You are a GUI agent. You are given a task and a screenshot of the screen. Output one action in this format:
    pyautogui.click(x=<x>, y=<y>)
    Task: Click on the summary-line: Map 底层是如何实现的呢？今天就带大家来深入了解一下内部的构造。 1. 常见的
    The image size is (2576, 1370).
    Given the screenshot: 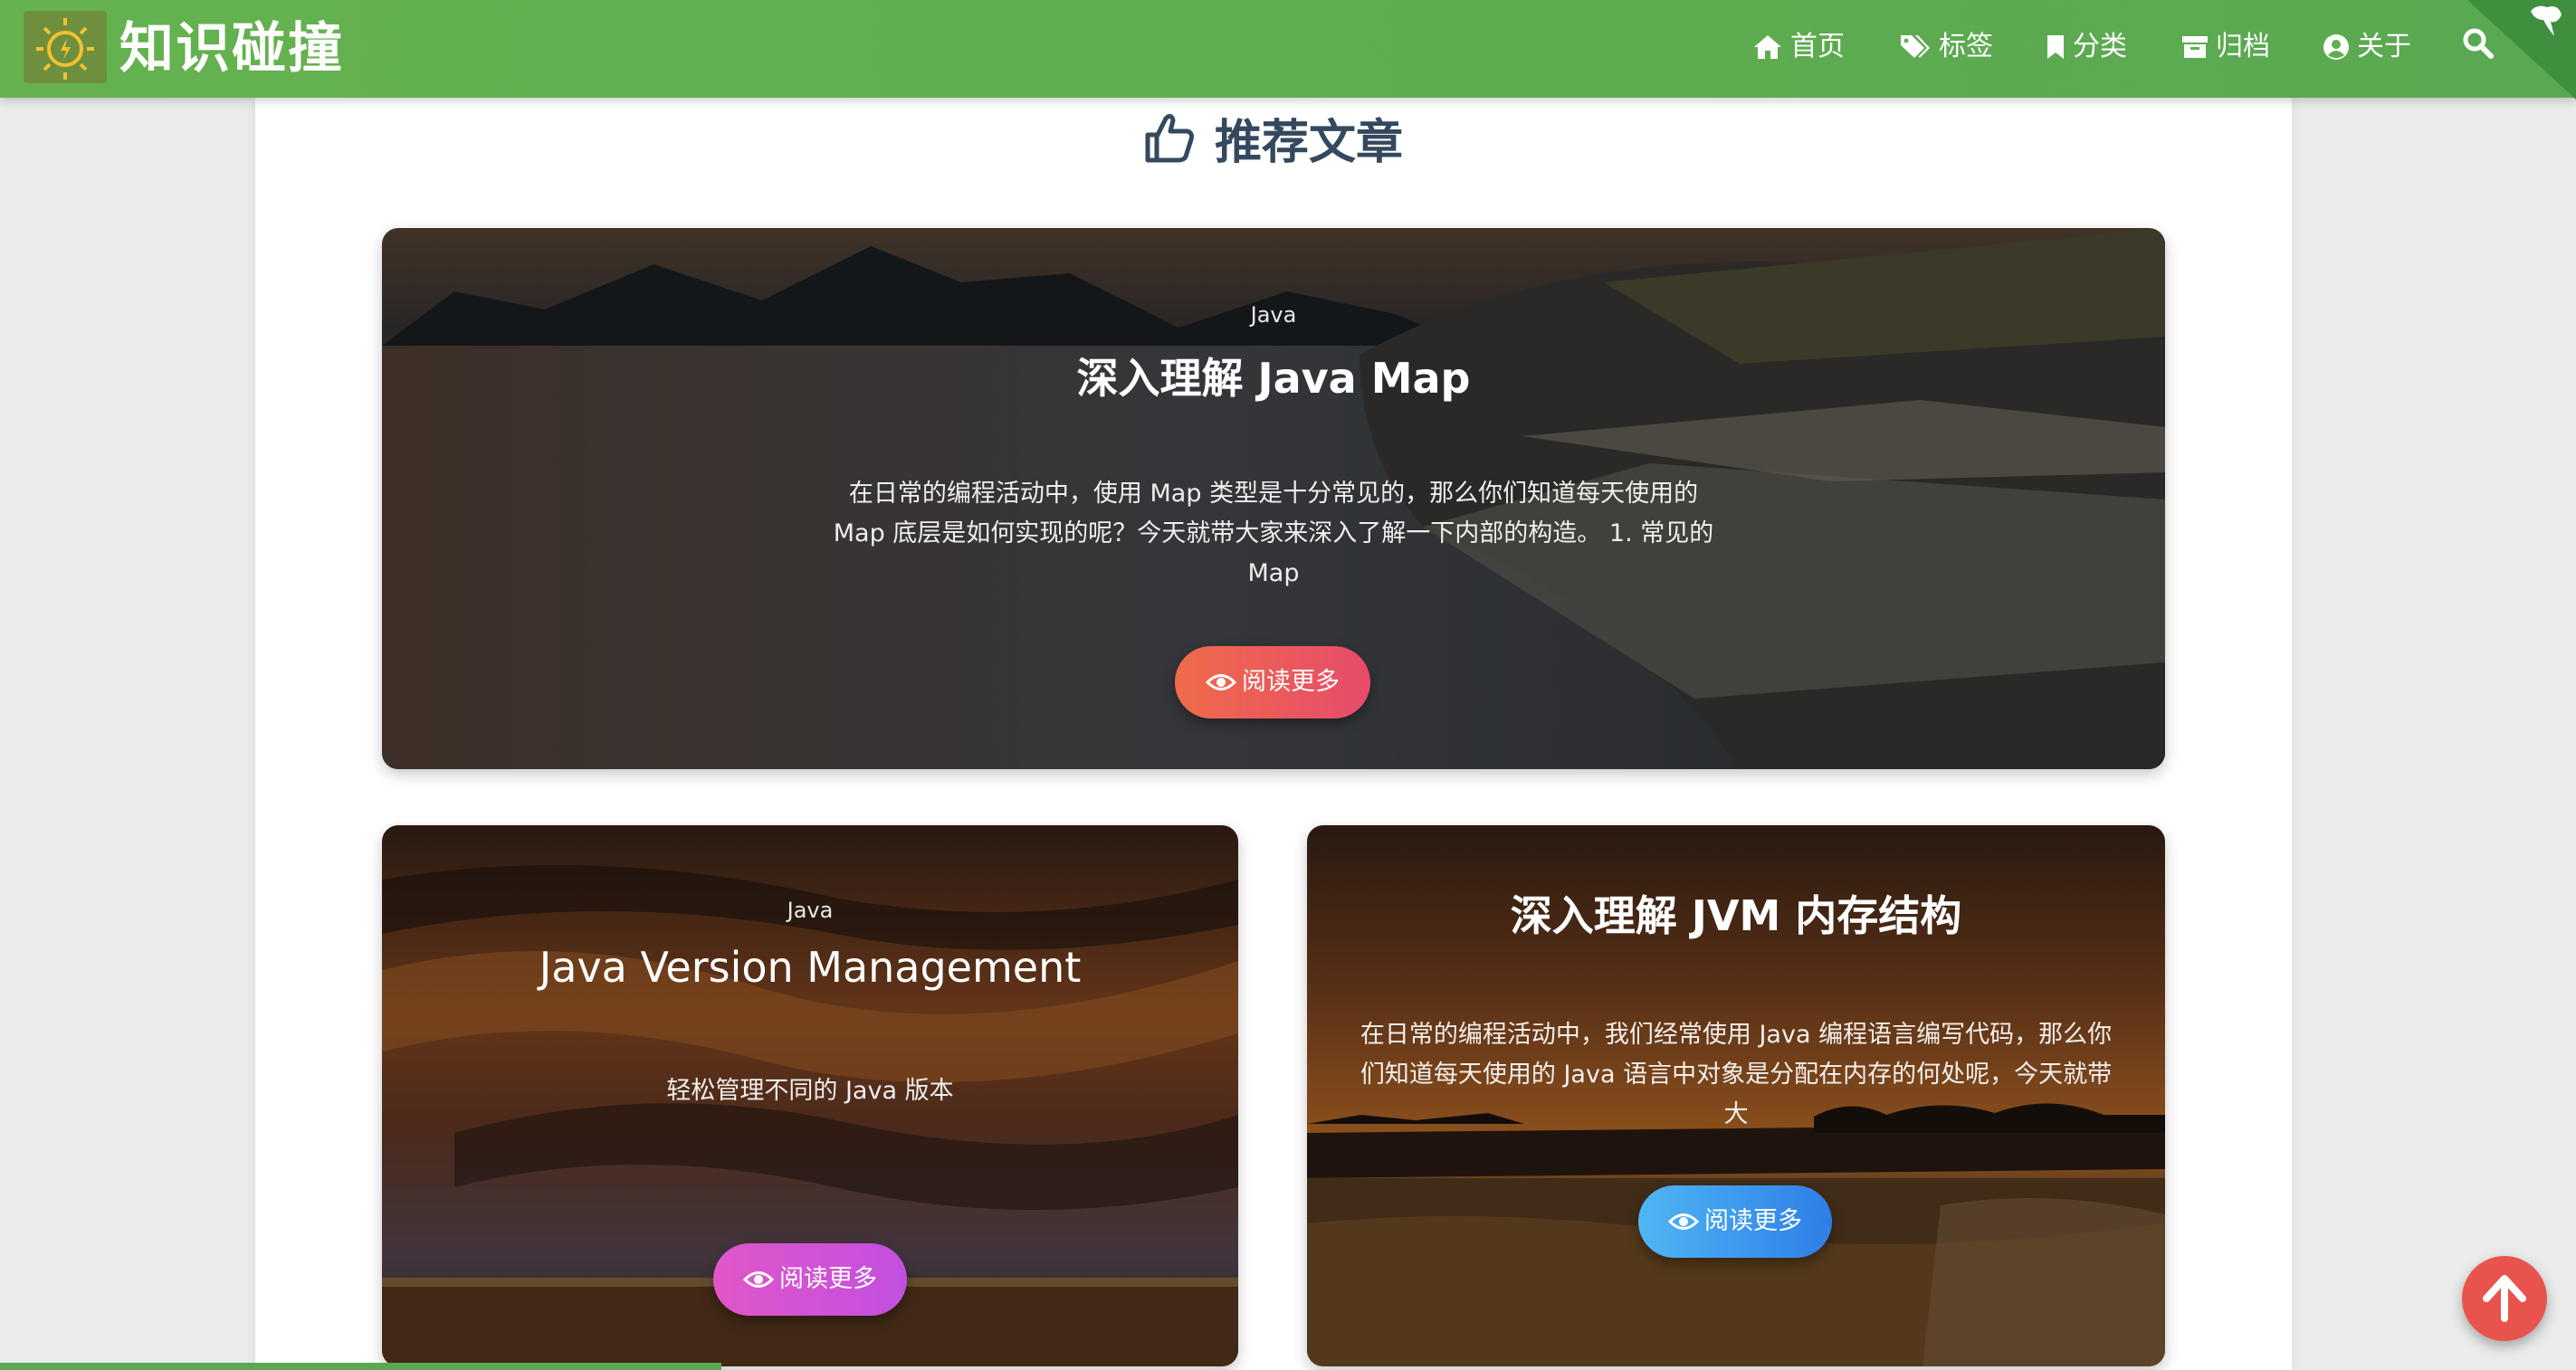 What is the action you would take?
    pyautogui.click(x=1273, y=533)
    